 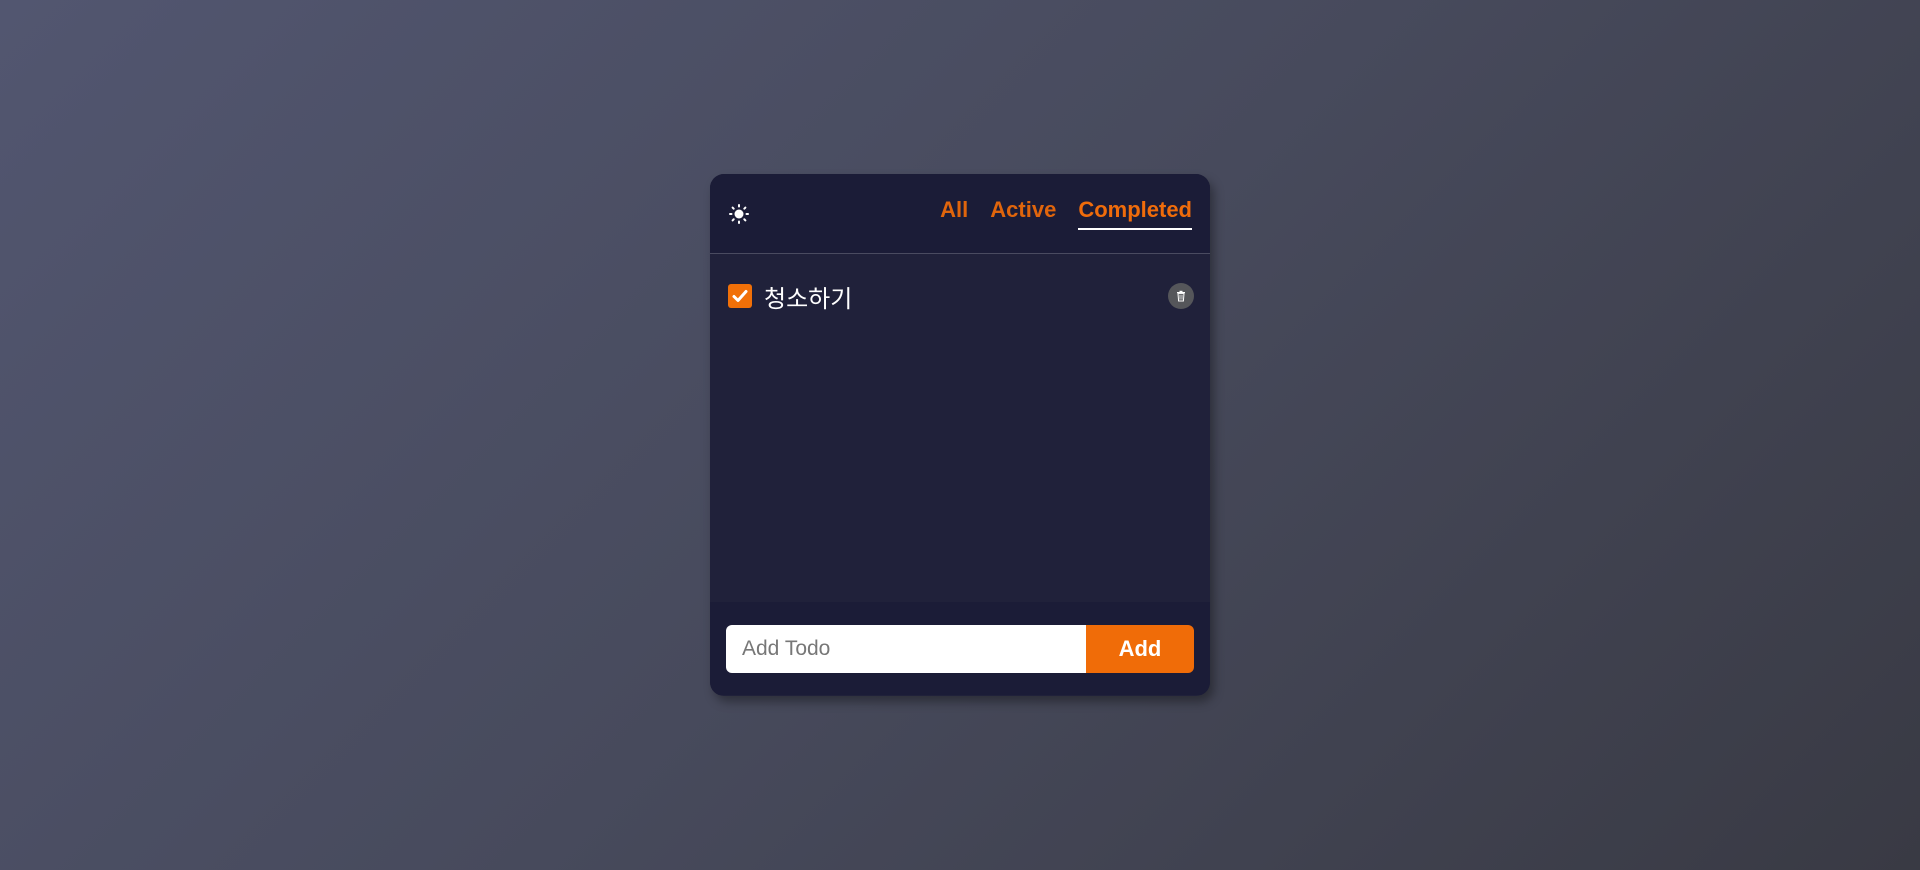 I want to click on checkmark-icon, so click(x=740, y=296).